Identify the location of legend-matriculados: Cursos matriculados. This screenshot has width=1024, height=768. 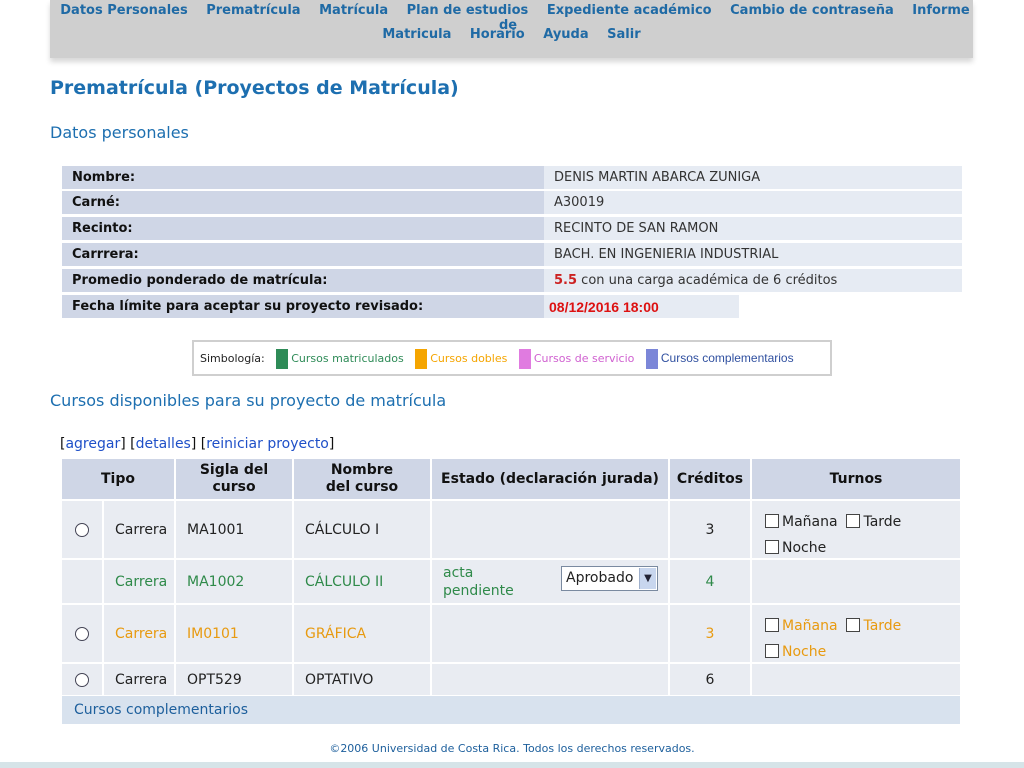
(347, 358).